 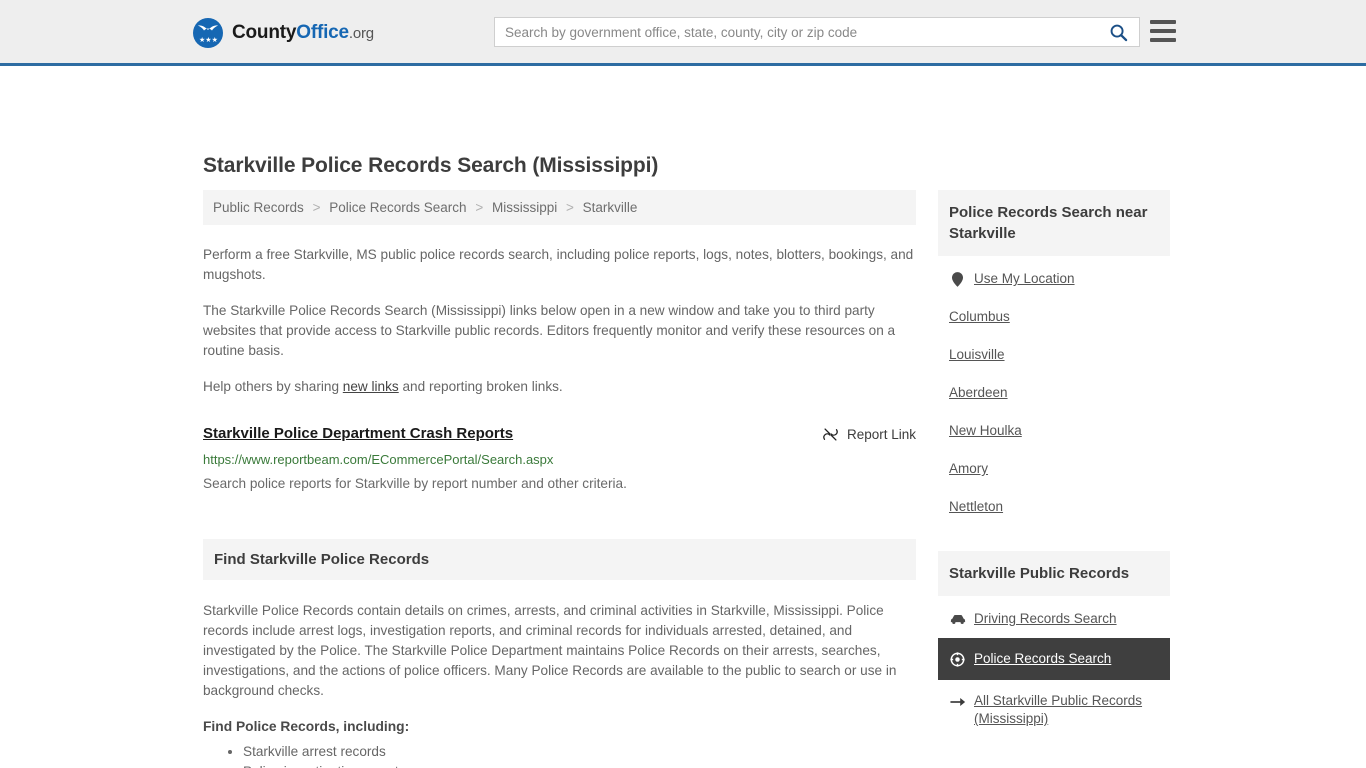 What do you see at coordinates (371, 386) in the screenshot?
I see `new-links-link: new links` at bounding box center [371, 386].